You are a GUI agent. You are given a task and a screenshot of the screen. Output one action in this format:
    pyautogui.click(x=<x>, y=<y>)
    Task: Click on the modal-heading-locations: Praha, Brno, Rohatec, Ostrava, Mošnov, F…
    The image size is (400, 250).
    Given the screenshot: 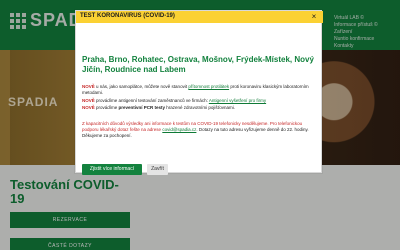 What is the action you would take?
    pyautogui.click(x=198, y=64)
    